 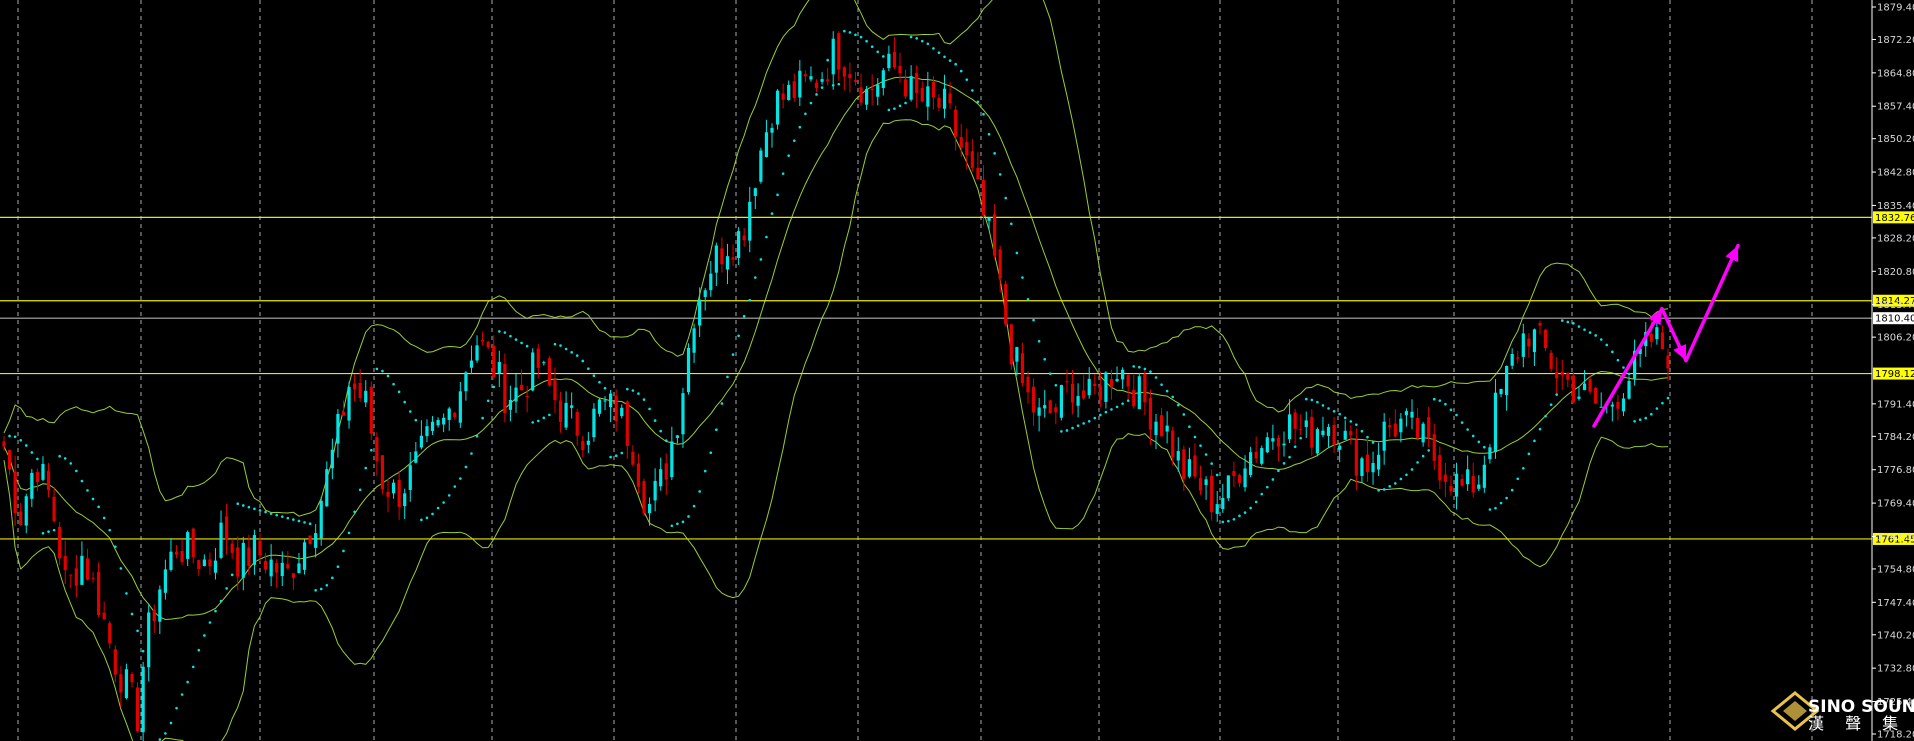 I want to click on y-tick-label: 1872.20, so click(x=1895, y=40).